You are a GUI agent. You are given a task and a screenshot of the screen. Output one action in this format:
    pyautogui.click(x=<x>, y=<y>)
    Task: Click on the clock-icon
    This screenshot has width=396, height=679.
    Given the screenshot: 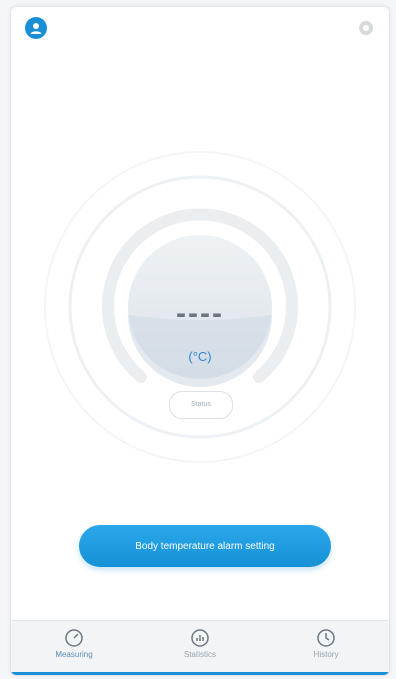 What is the action you would take?
    pyautogui.click(x=326, y=638)
    